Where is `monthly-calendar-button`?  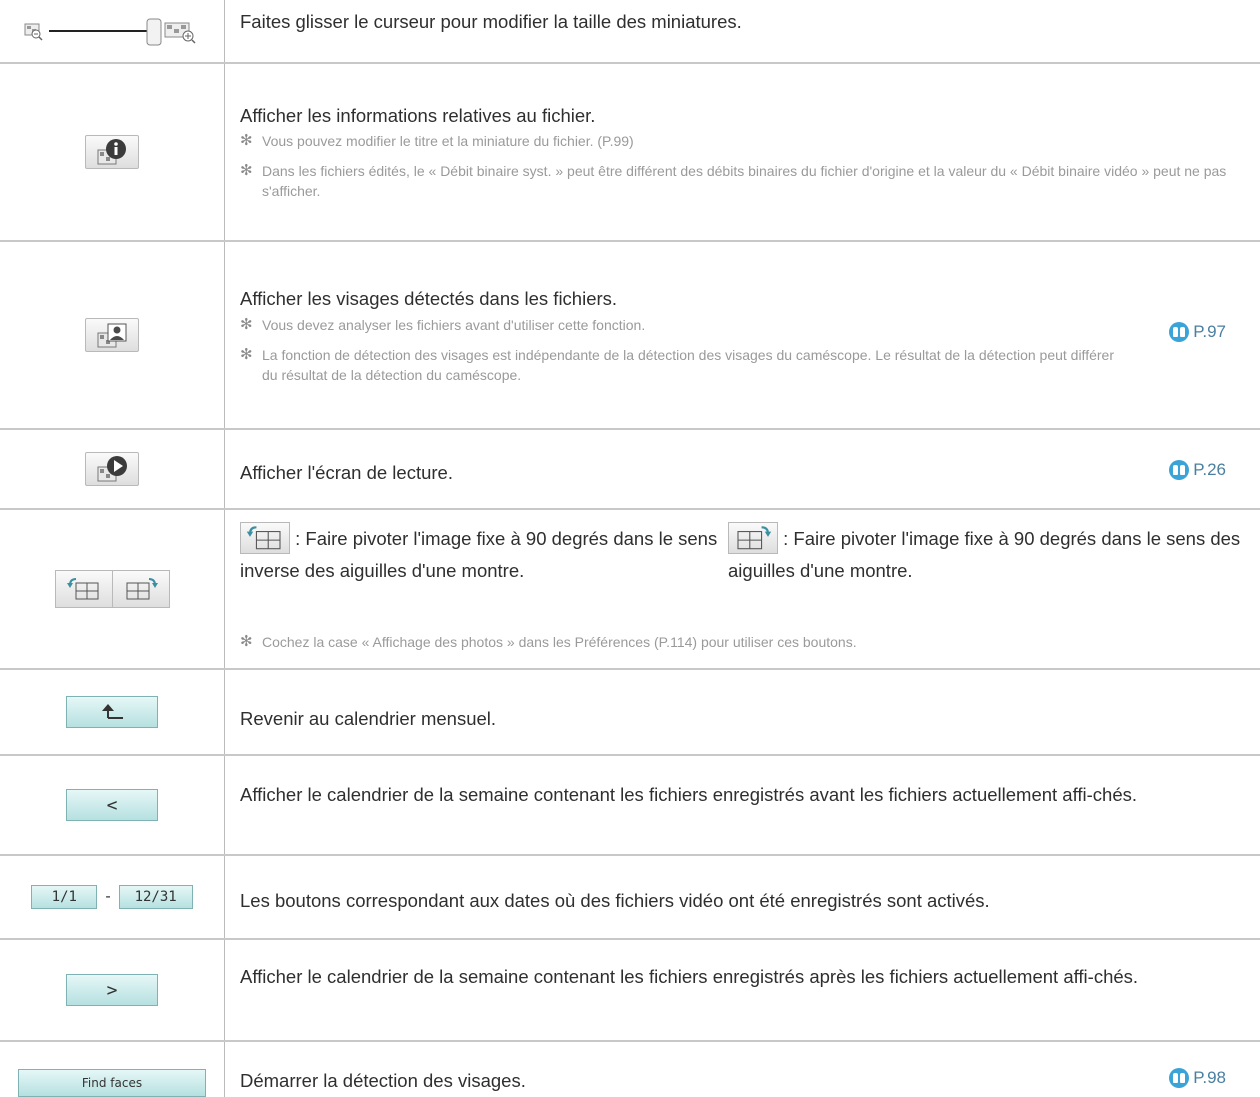 monthly-calendar-button is located at coordinates (112, 712).